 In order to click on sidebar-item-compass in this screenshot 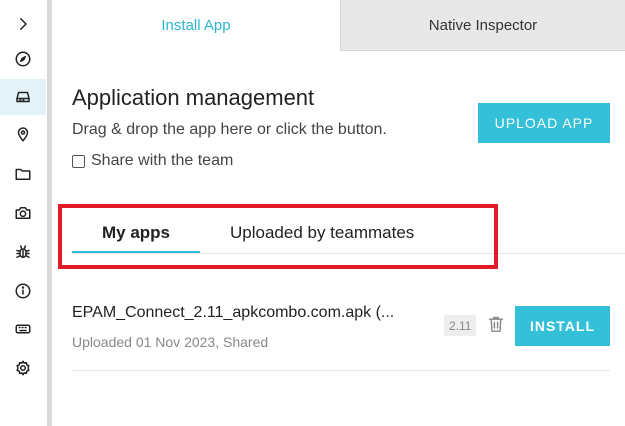, I will do `click(23, 59)`.